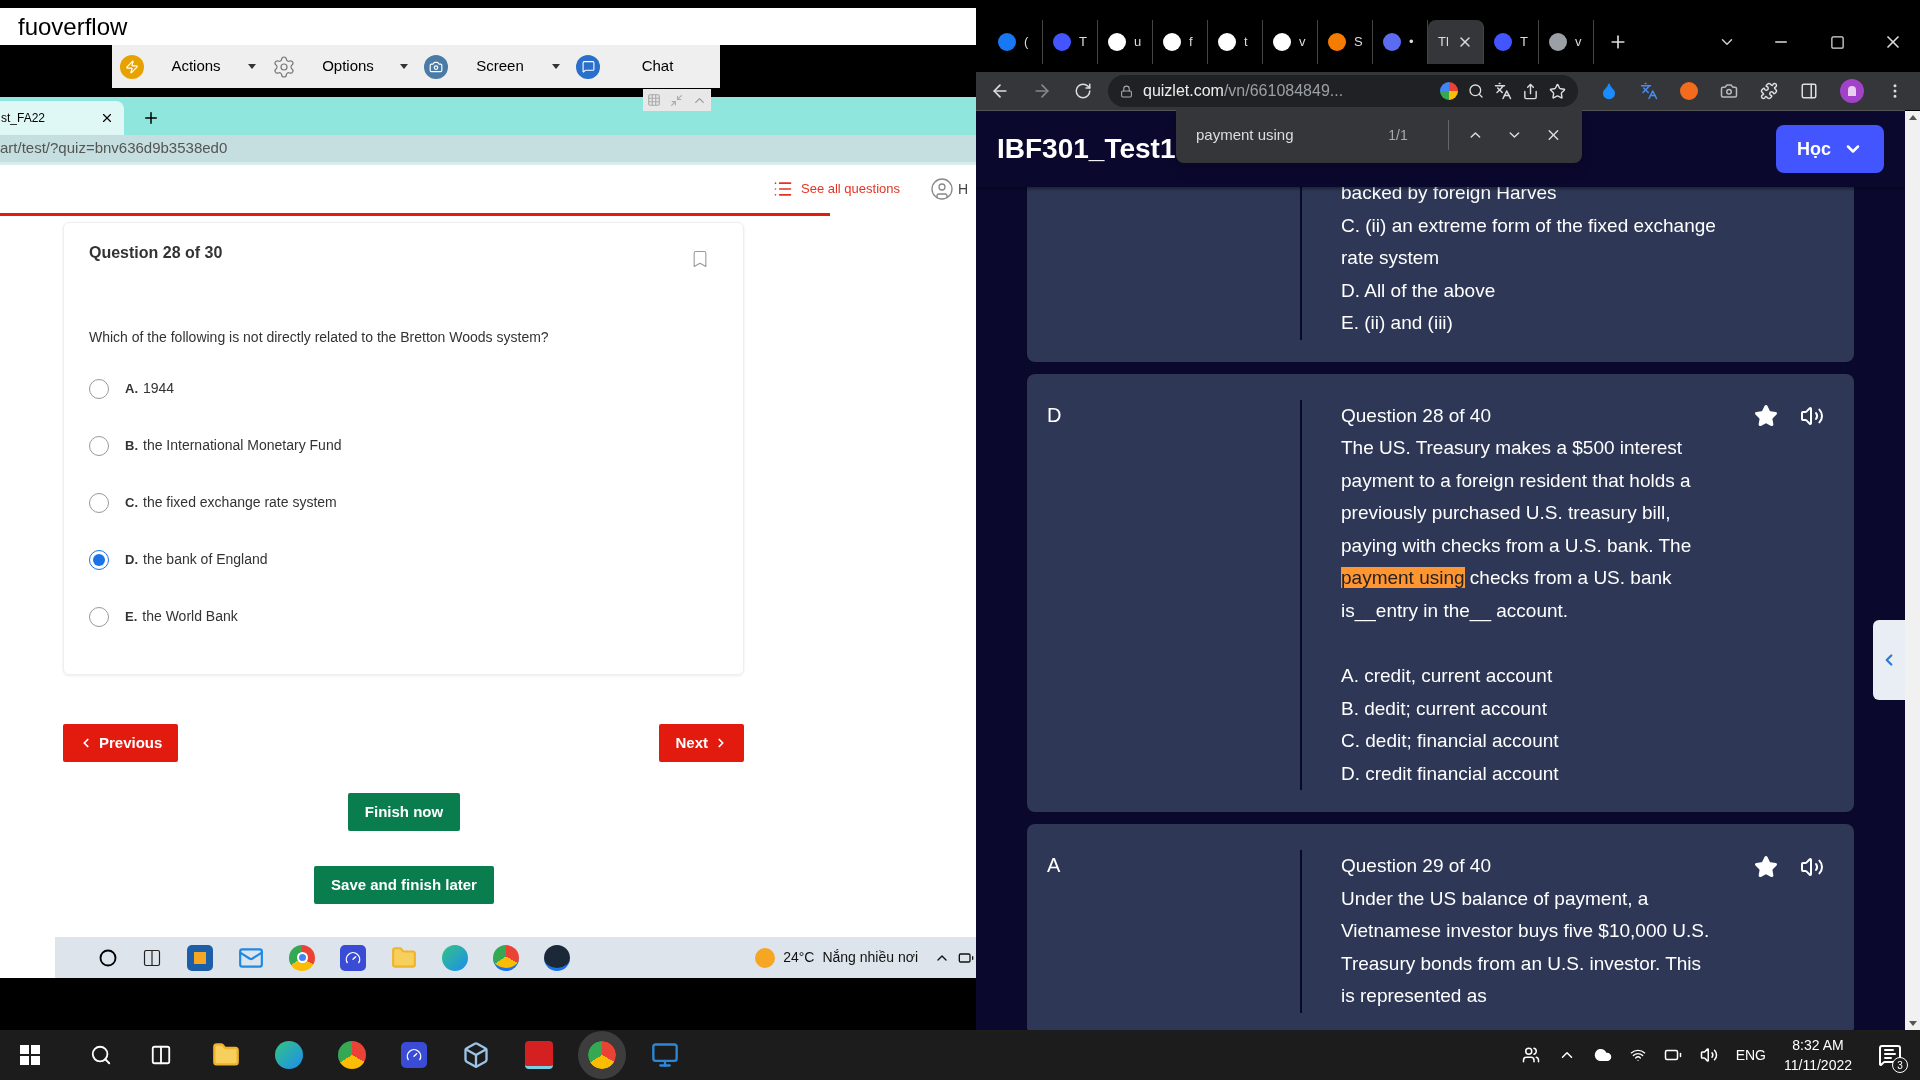 This screenshot has width=1920, height=1080. Describe the element at coordinates (1416, 415) in the screenshot. I see `question-heading: Question 28 of 40` at that location.